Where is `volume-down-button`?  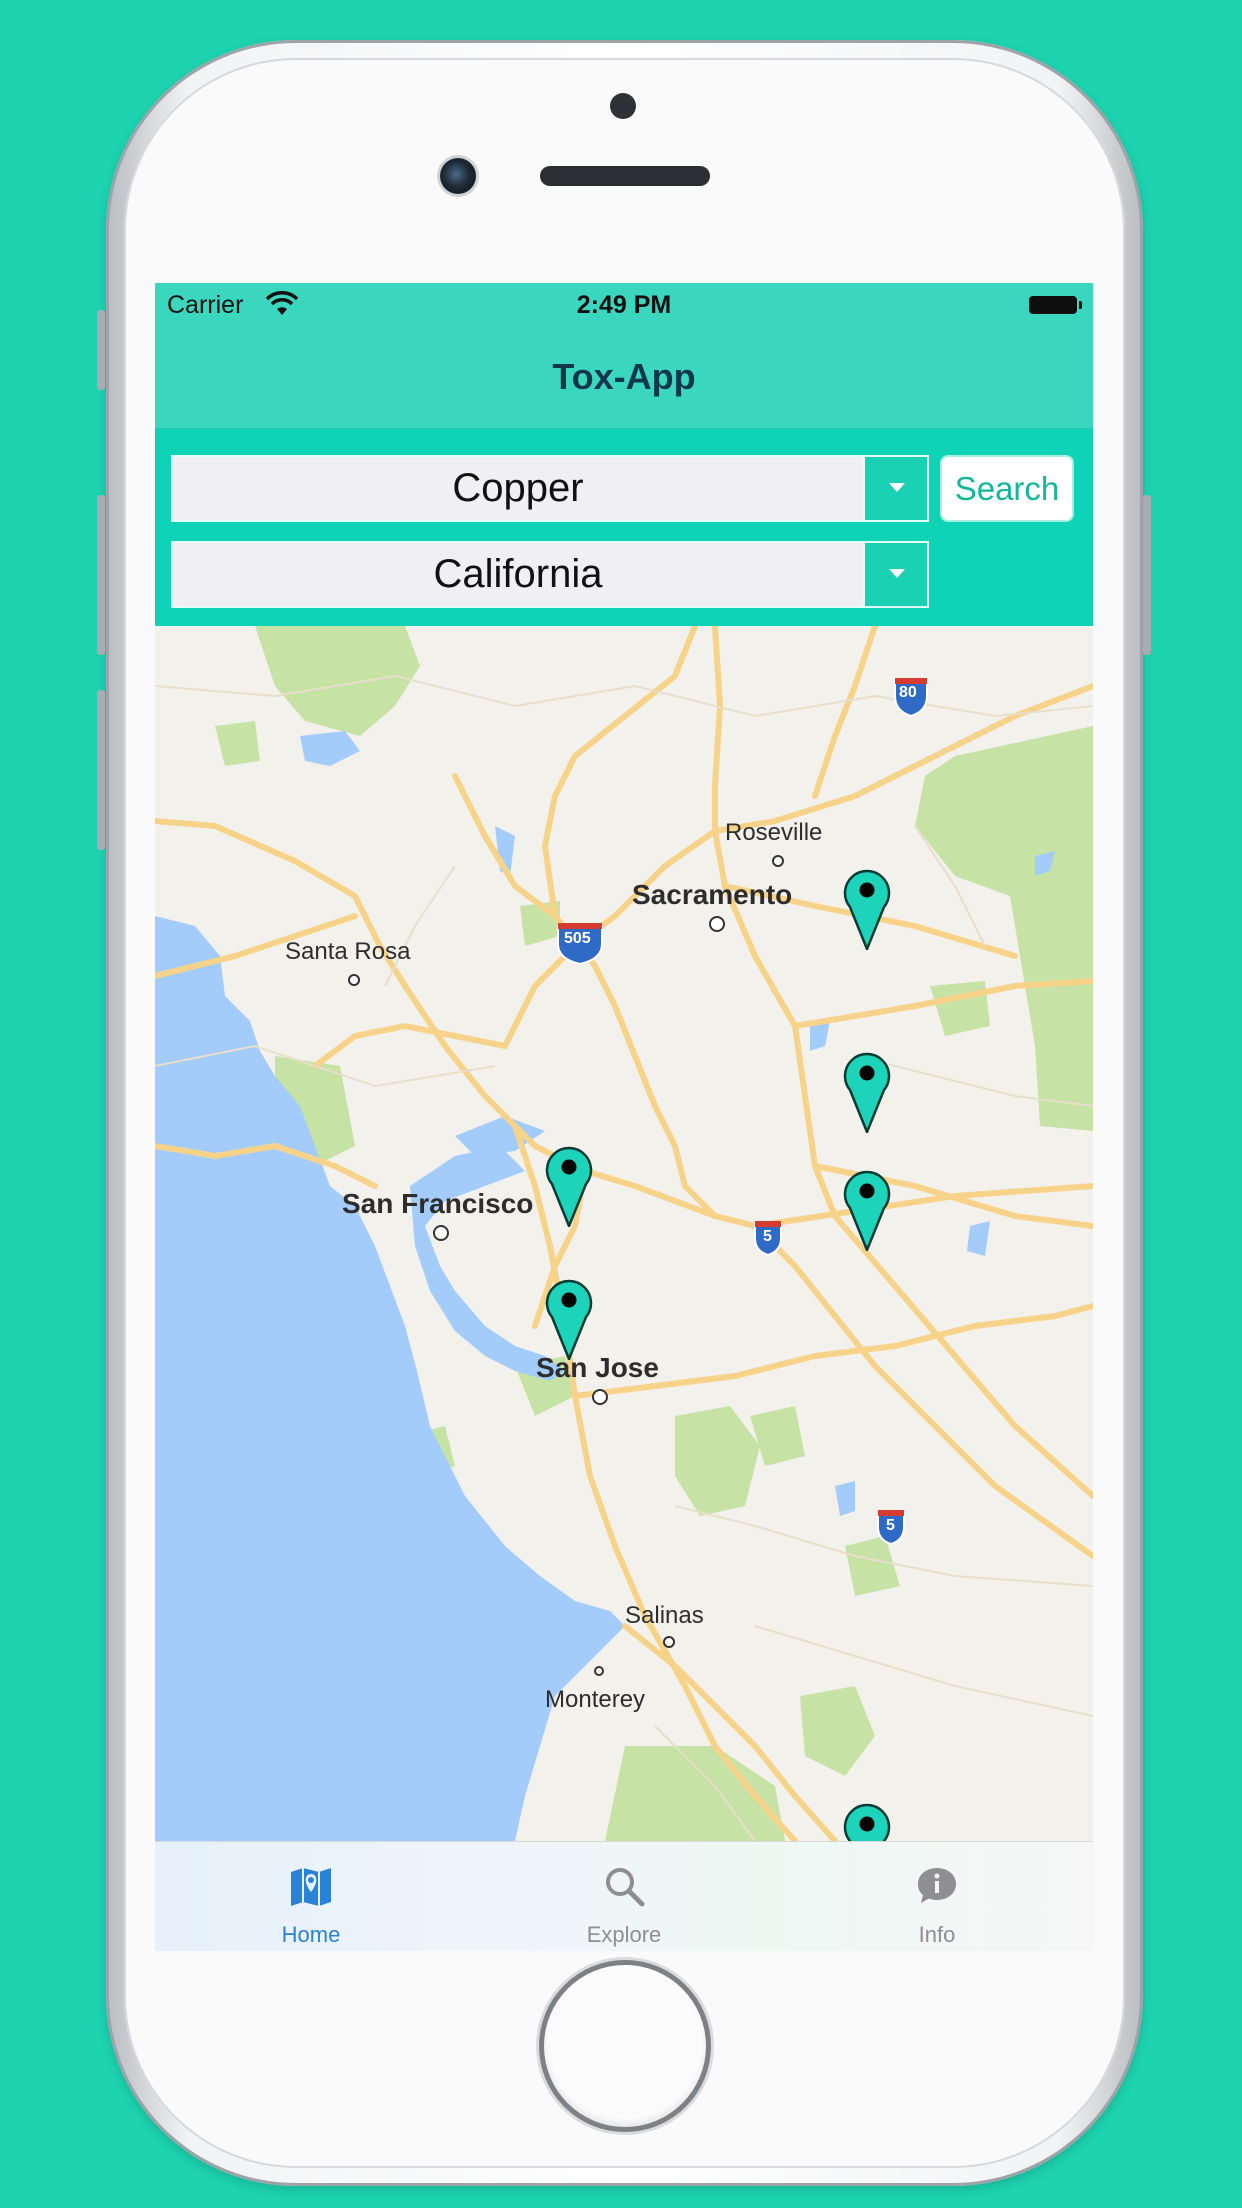 volume-down-button is located at coordinates (101, 770).